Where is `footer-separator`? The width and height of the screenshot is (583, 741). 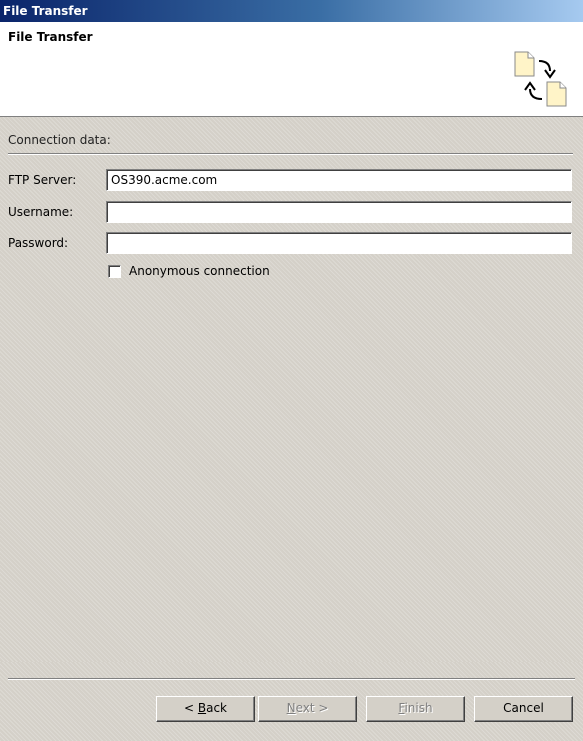 footer-separator is located at coordinates (291, 679).